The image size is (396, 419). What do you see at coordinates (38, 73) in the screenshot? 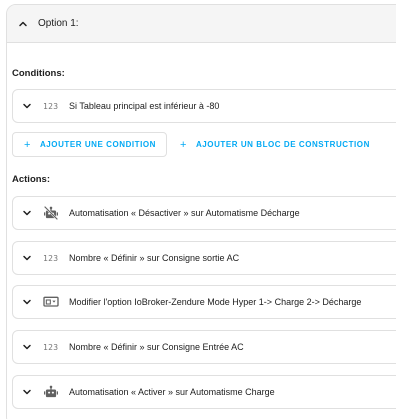
I see `conditions-heading: Conditions:` at bounding box center [38, 73].